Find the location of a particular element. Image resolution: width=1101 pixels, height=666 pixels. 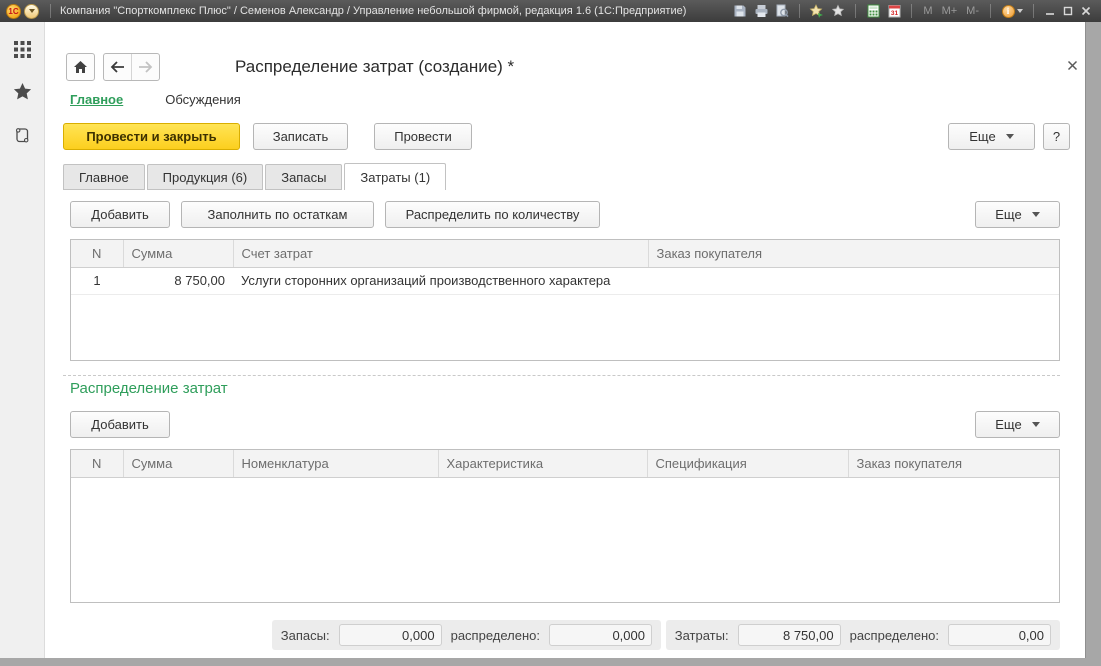

forward-button is located at coordinates (145, 67).